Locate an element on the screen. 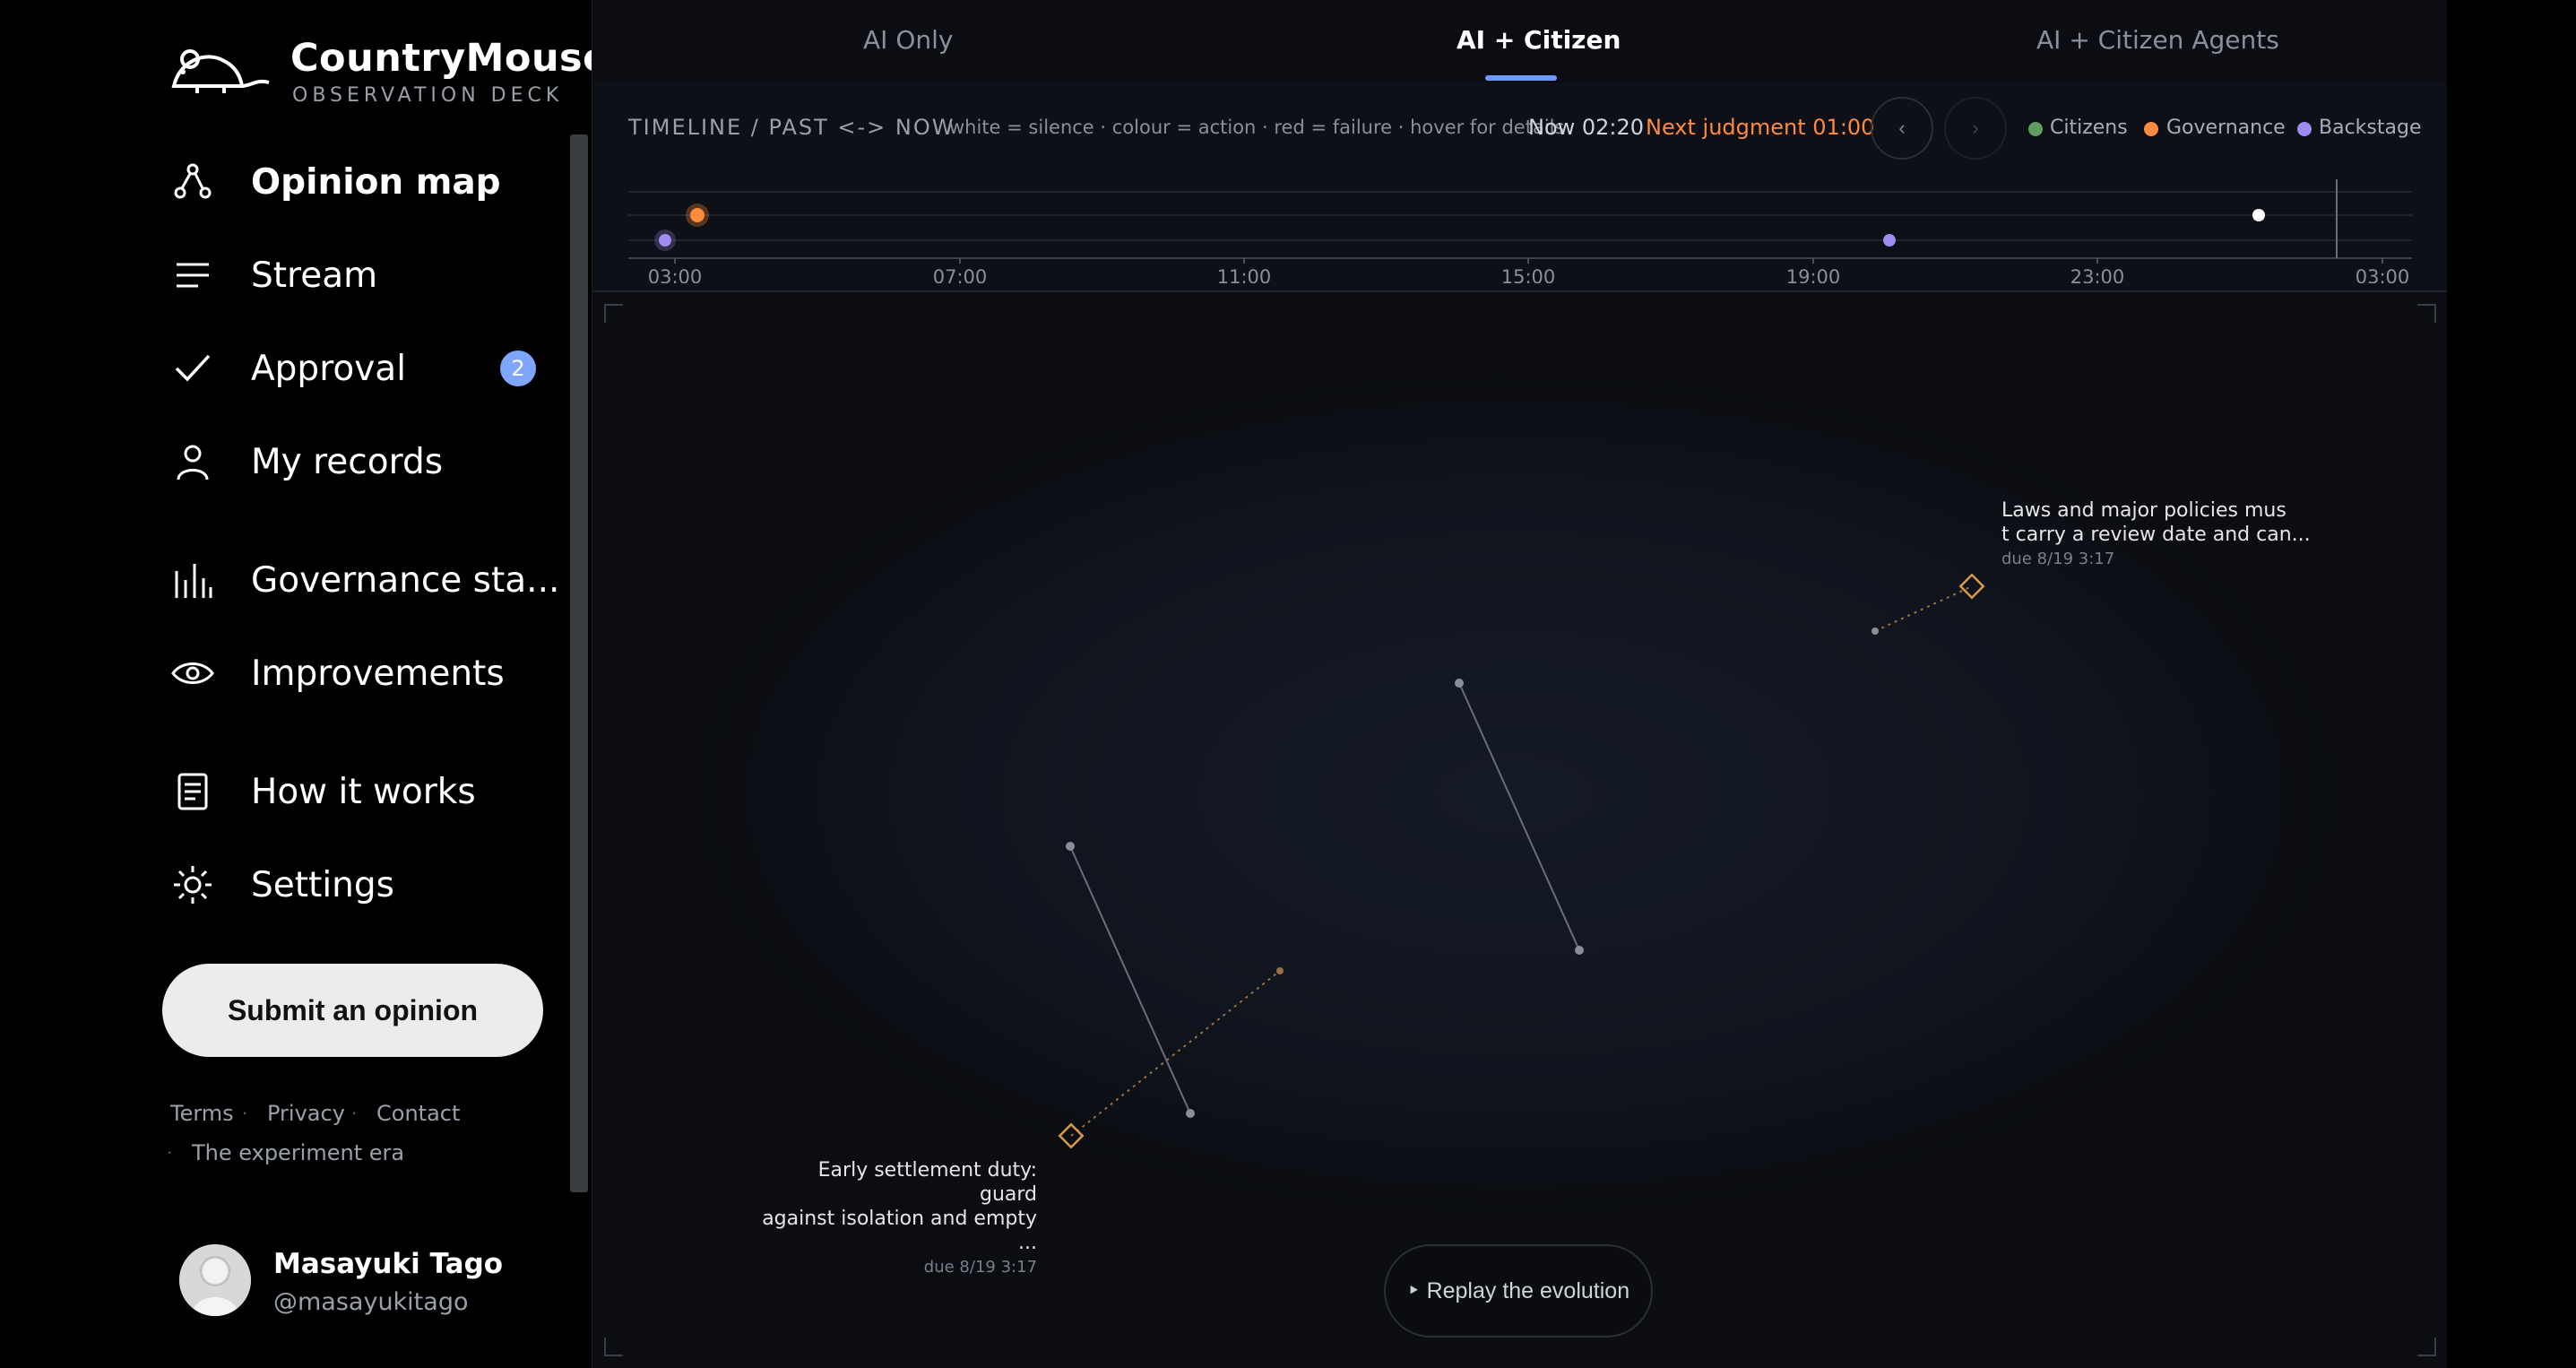  legend-governance: Governance is located at coordinates (2226, 128).